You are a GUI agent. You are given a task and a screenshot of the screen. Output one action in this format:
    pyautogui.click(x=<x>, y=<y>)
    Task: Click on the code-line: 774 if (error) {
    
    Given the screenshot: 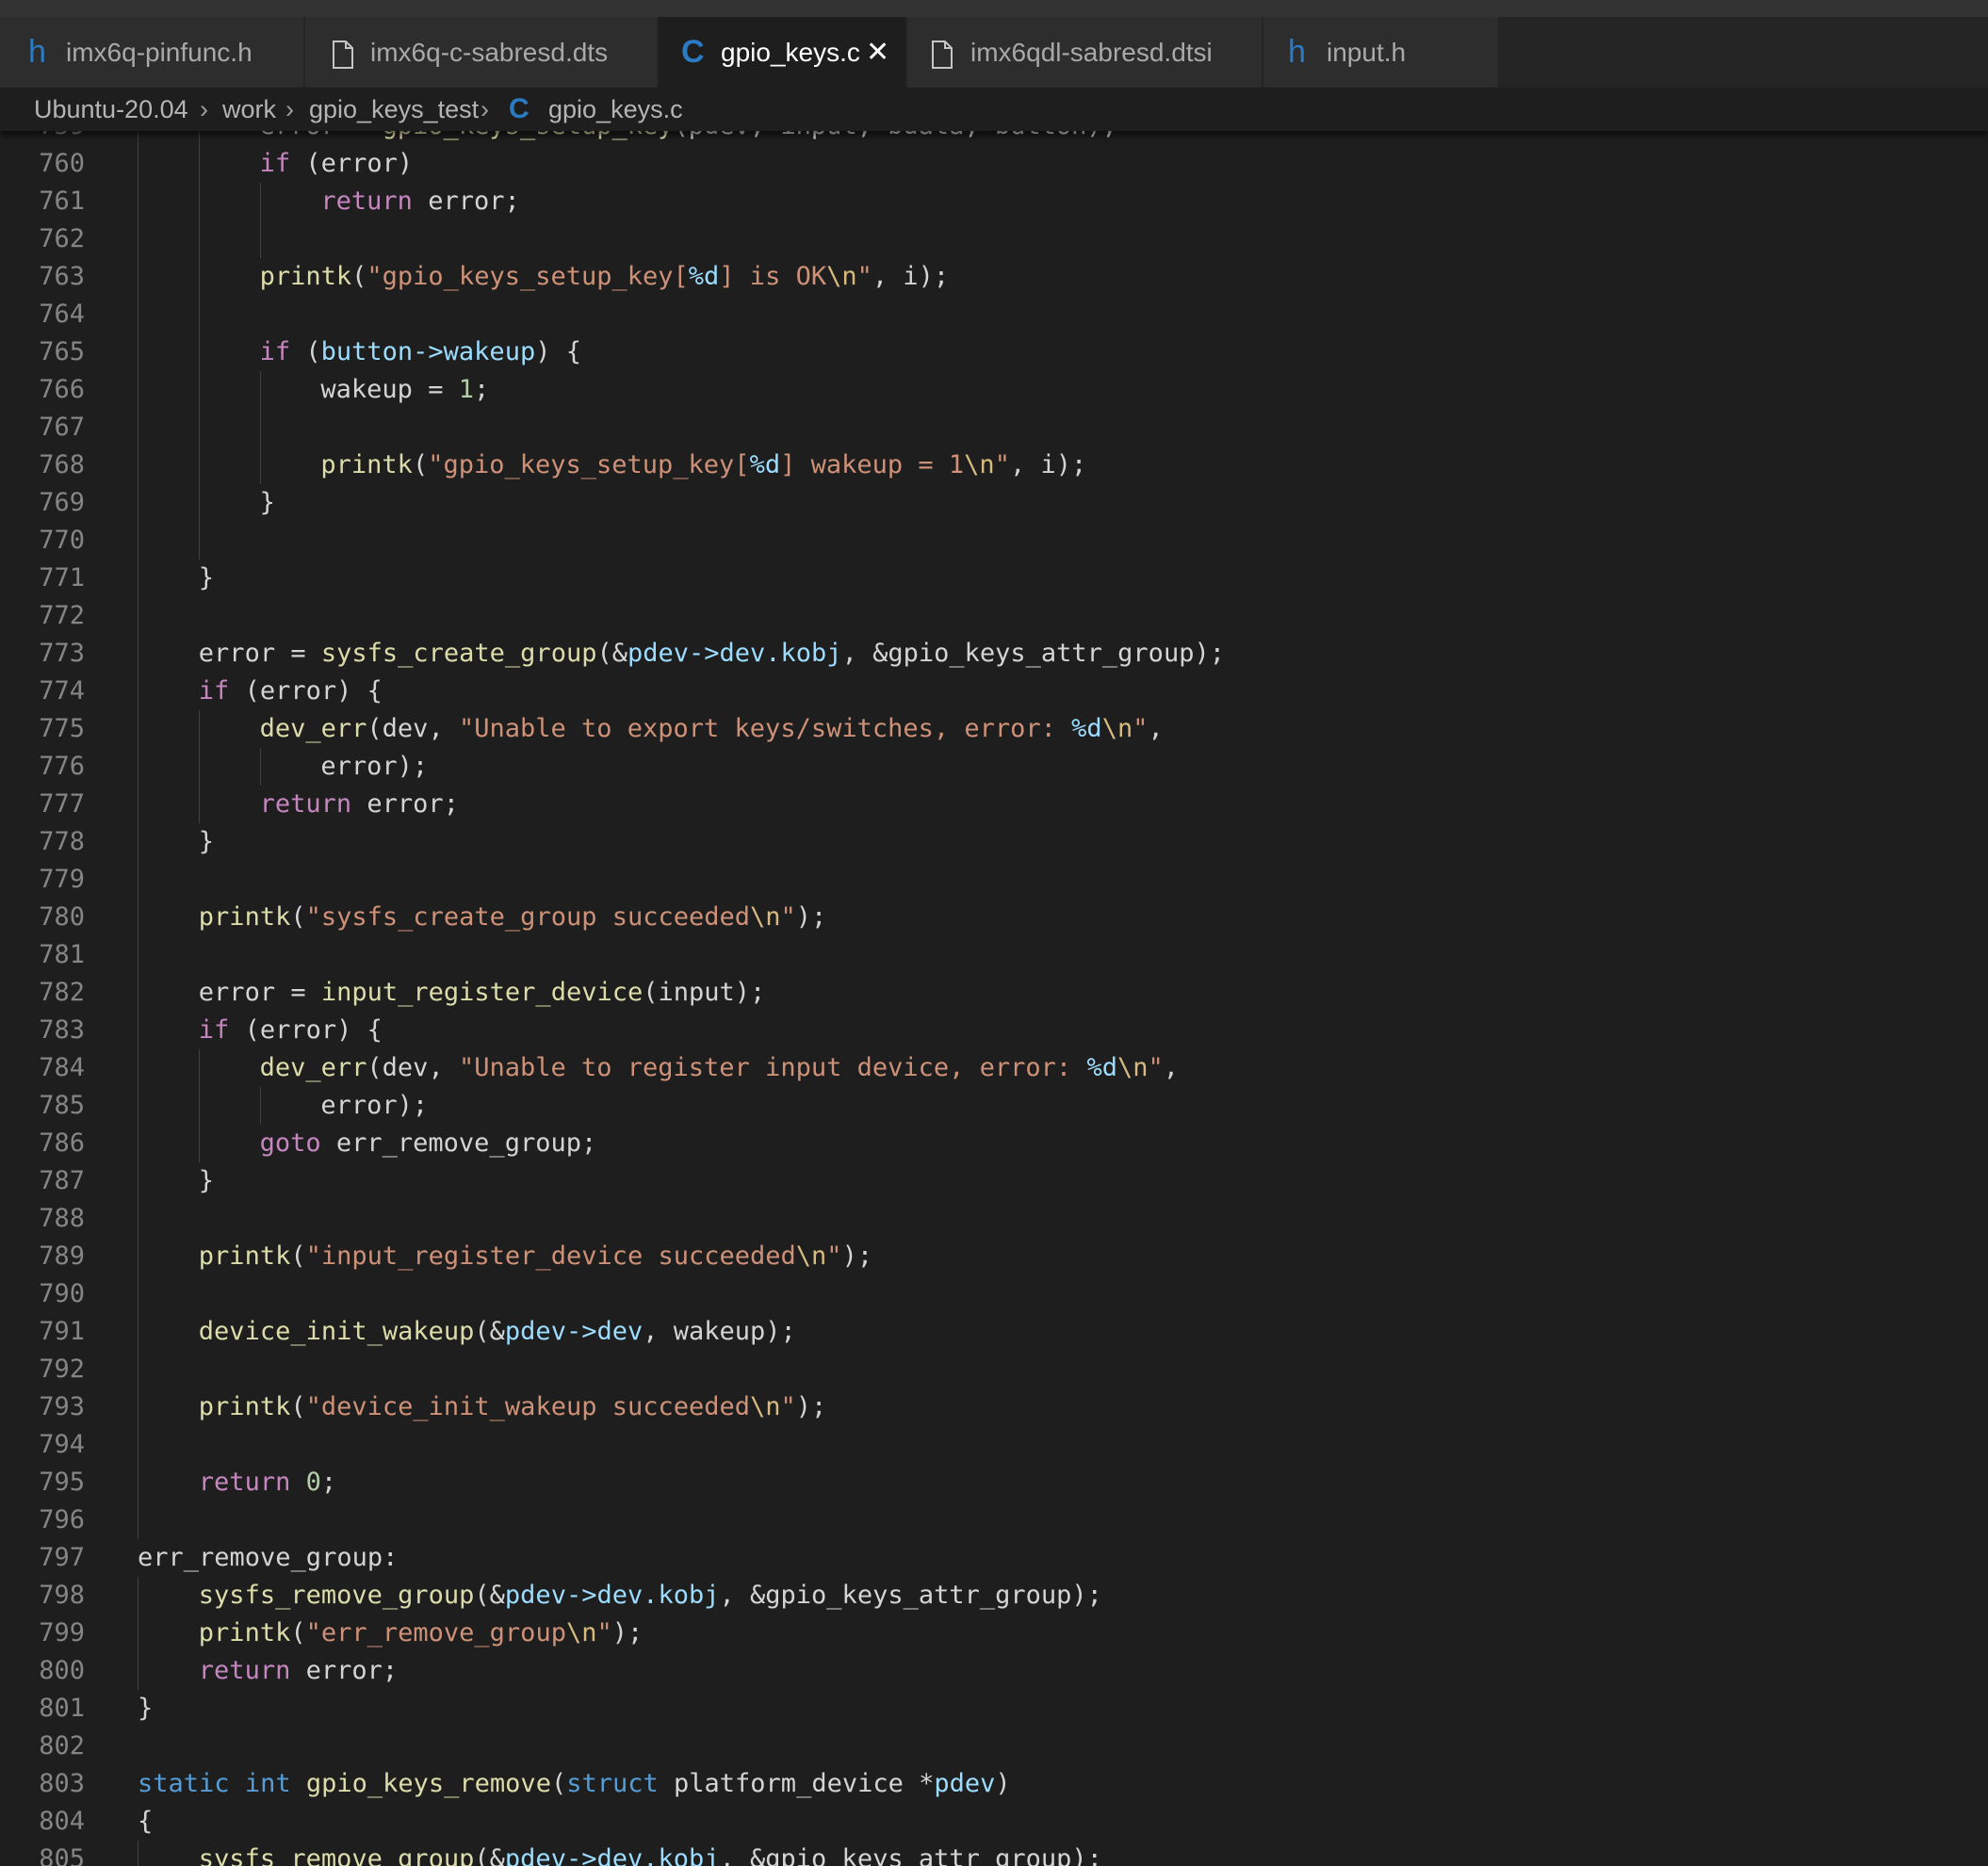 What is the action you would take?
    pyautogui.click(x=994, y=692)
    